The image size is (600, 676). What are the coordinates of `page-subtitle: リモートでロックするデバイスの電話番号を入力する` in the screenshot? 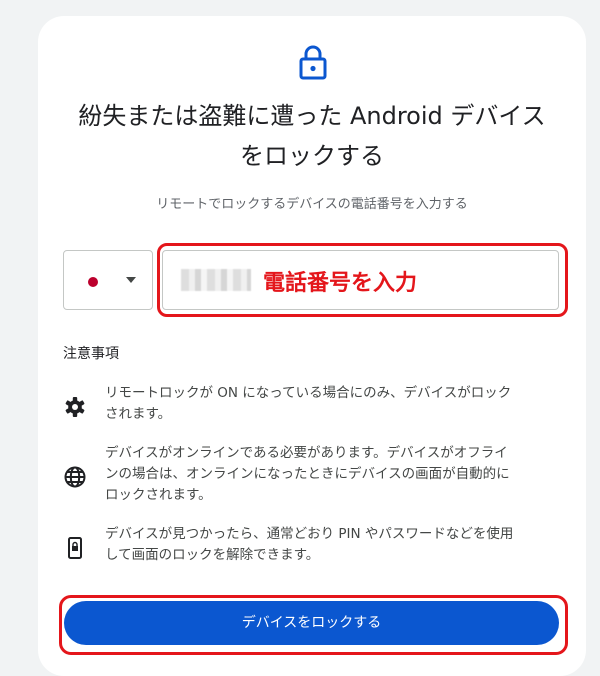 It's located at (312, 204).